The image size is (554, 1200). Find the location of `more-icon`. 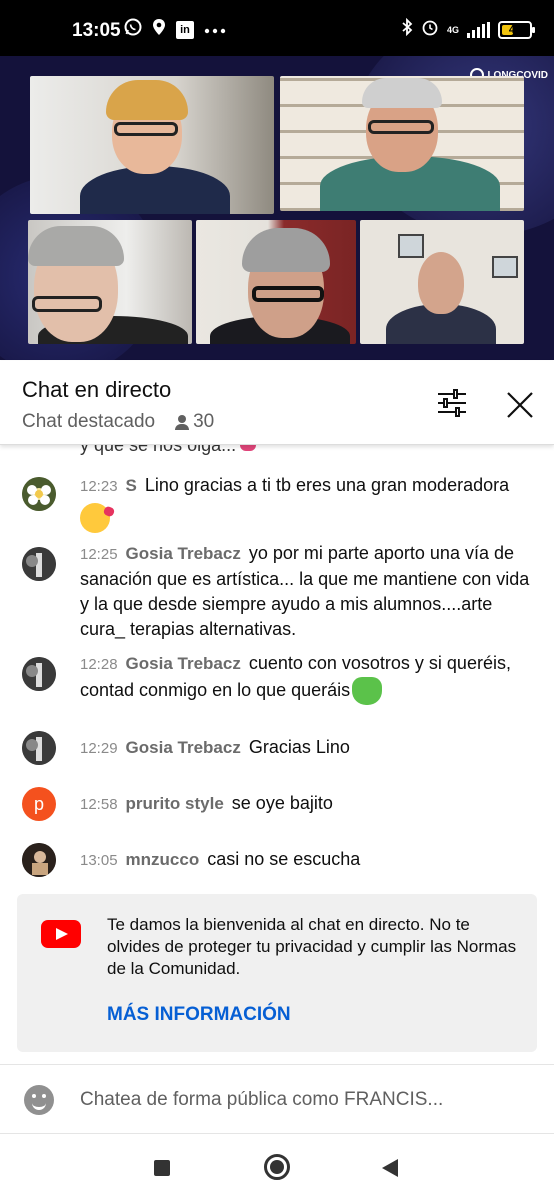

more-icon is located at coordinates (215, 30).